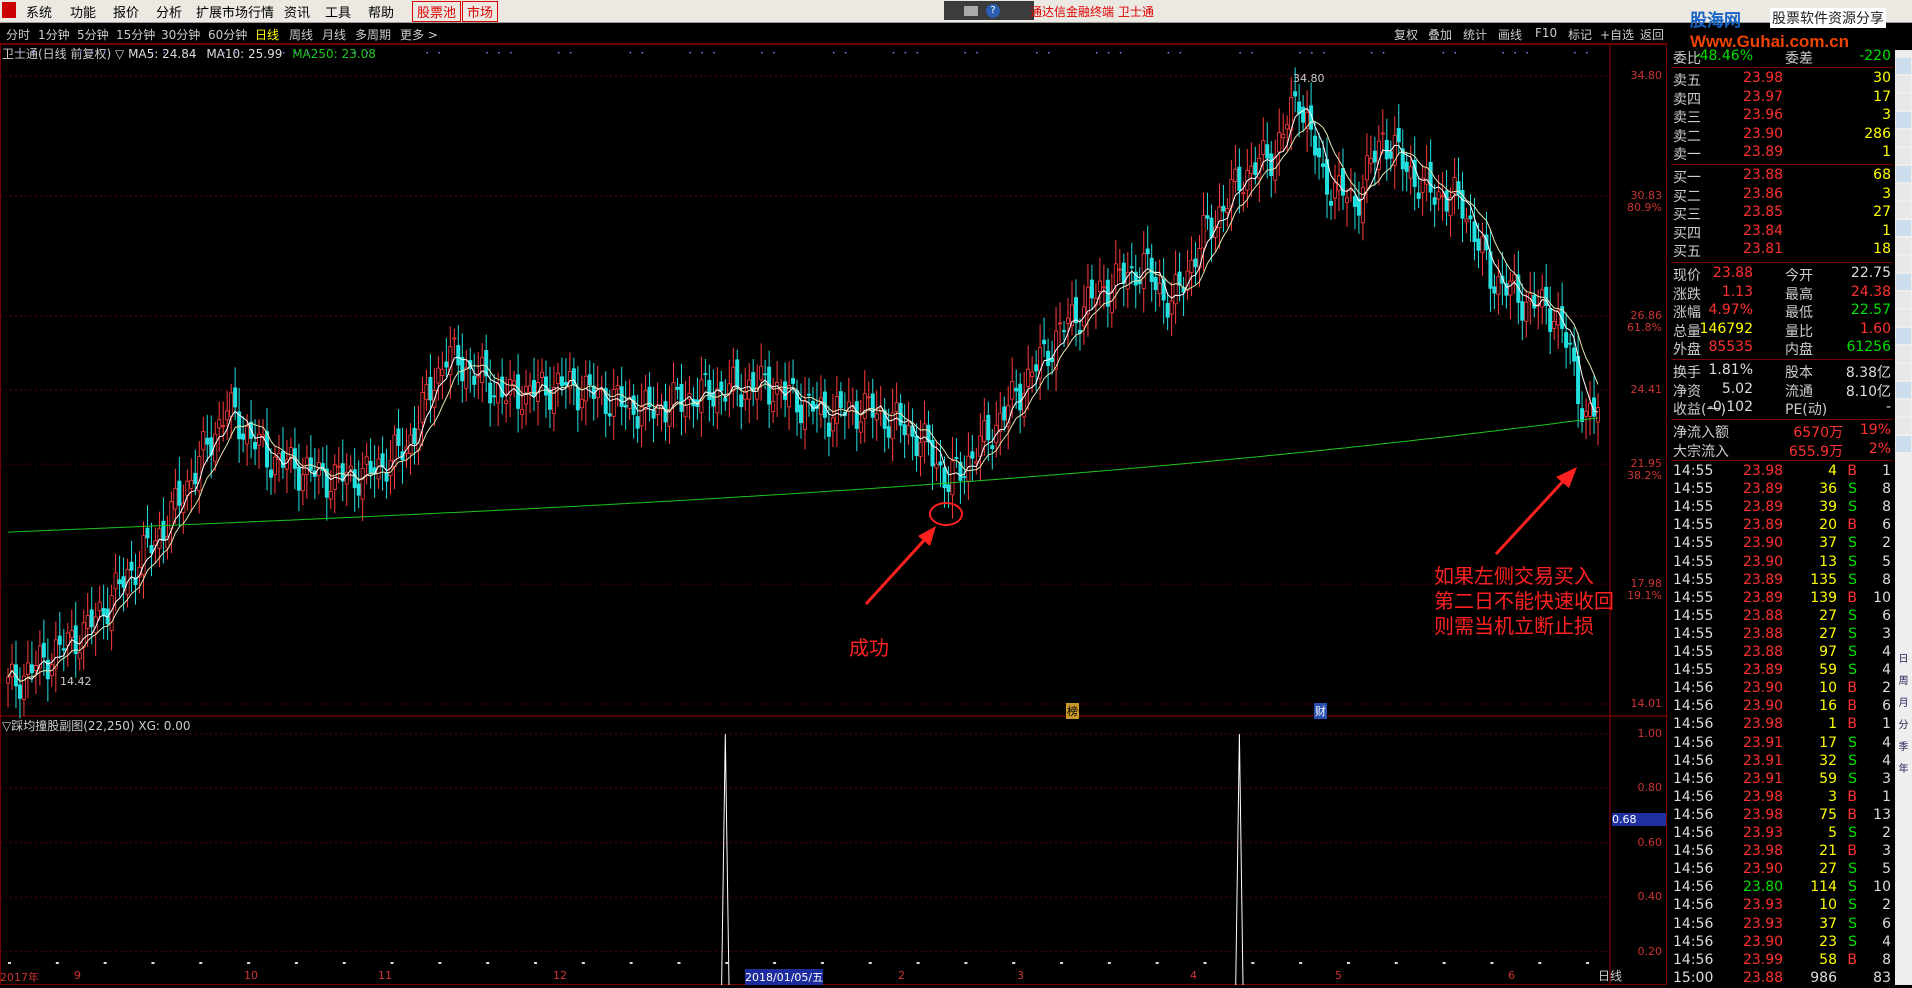 The height and width of the screenshot is (988, 1912). Describe the element at coordinates (169, 11) in the screenshot. I see `menu-analysis: 分析` at that location.